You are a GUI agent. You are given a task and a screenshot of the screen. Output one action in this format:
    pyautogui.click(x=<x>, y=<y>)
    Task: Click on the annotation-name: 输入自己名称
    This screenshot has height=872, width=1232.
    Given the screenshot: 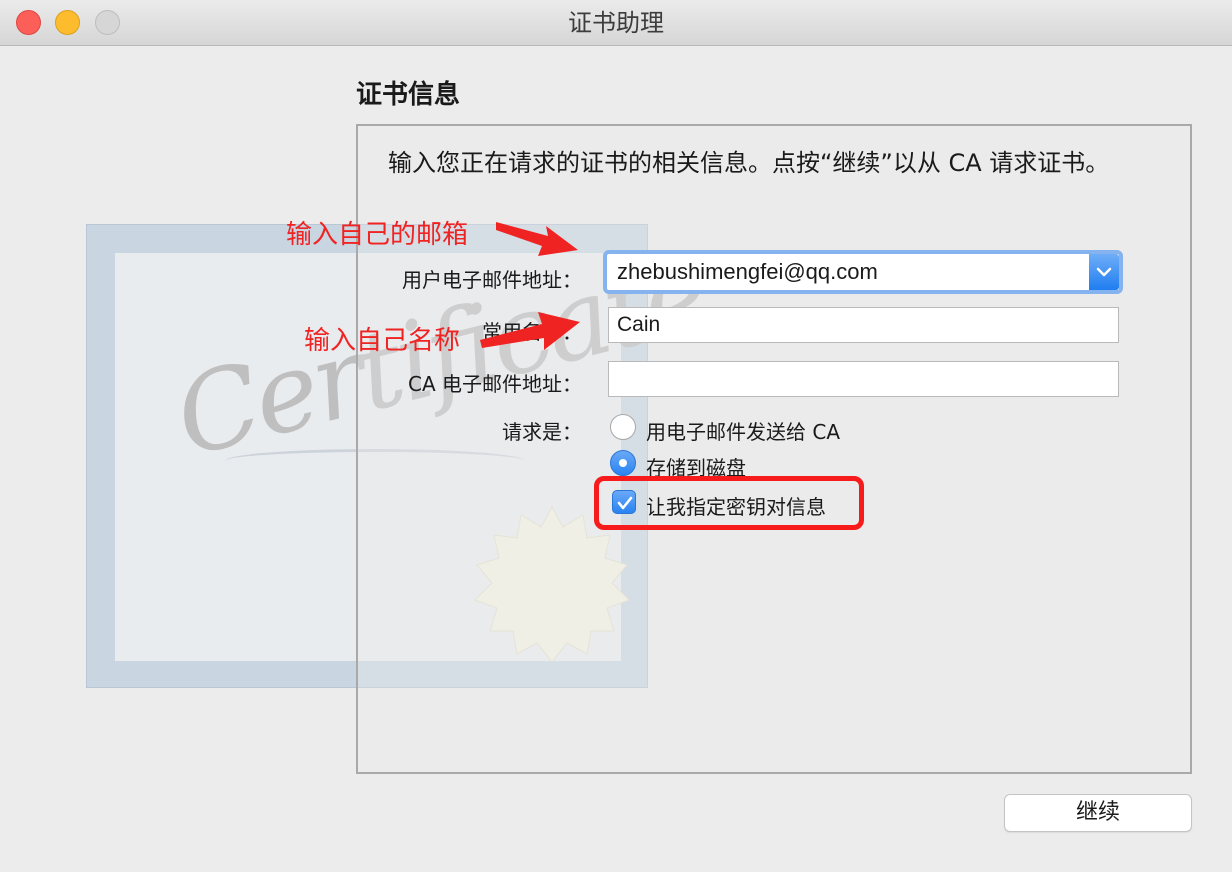 What is the action you would take?
    pyautogui.click(x=382, y=341)
    